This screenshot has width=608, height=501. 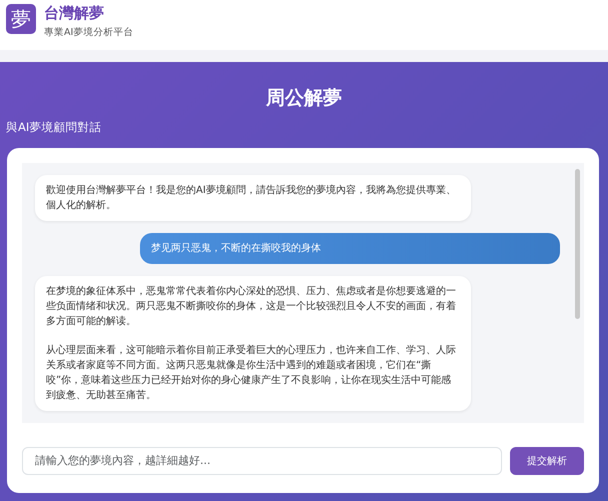 What do you see at coordinates (21, 19) in the screenshot?
I see `logo-icon: 夢` at bounding box center [21, 19].